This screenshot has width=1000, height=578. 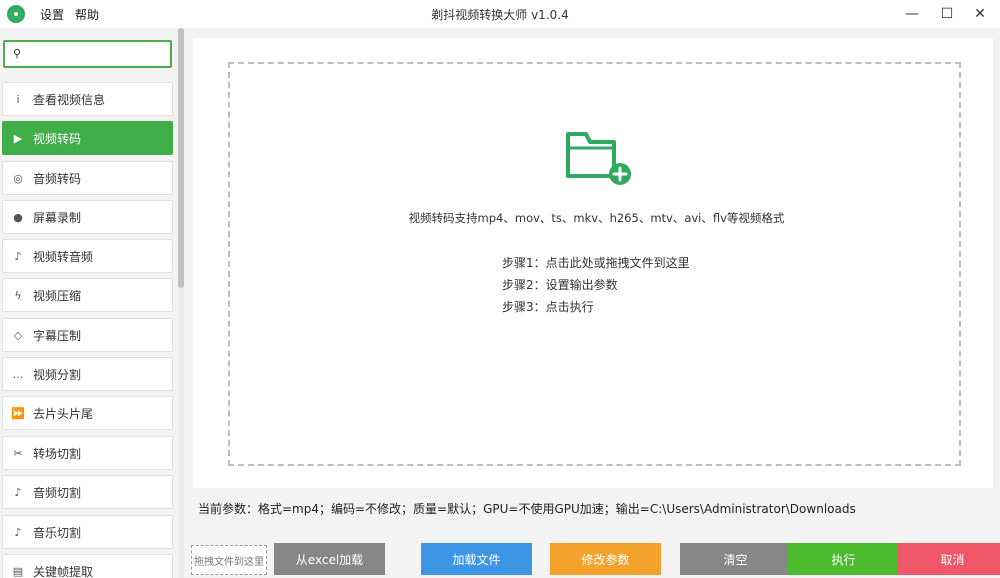 What do you see at coordinates (948, 559) in the screenshot?
I see `cancel-button: 取消` at bounding box center [948, 559].